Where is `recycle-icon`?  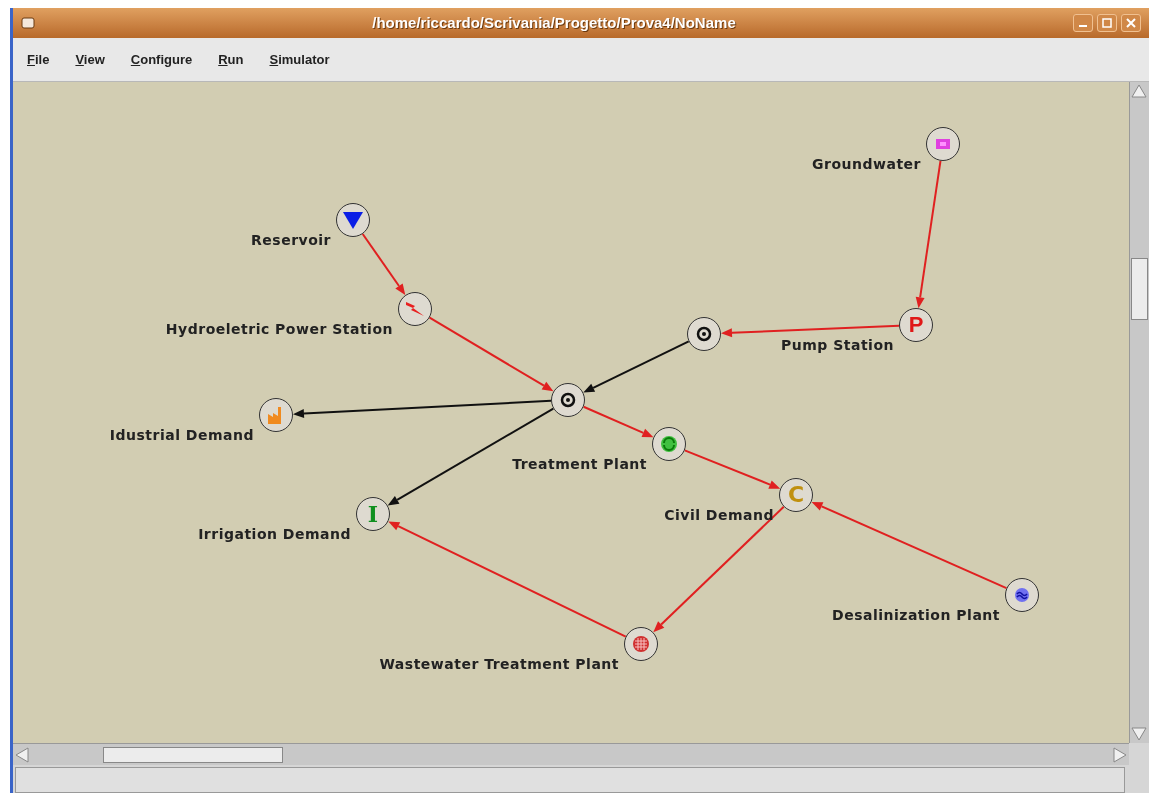
recycle-icon is located at coordinates (669, 444).